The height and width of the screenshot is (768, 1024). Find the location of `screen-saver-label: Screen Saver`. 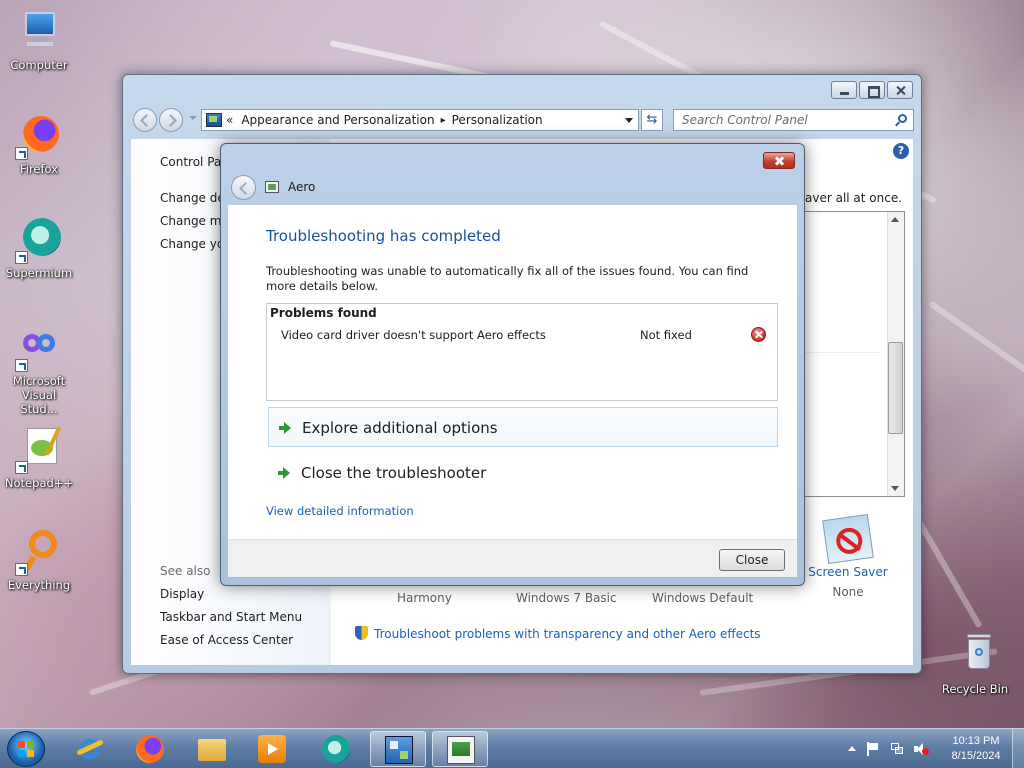

screen-saver-label: Screen Saver is located at coordinates (848, 572).